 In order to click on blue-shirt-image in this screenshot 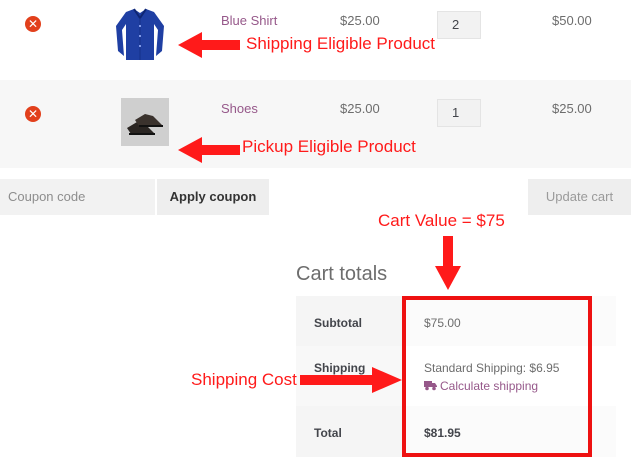, I will do `click(140, 34)`.